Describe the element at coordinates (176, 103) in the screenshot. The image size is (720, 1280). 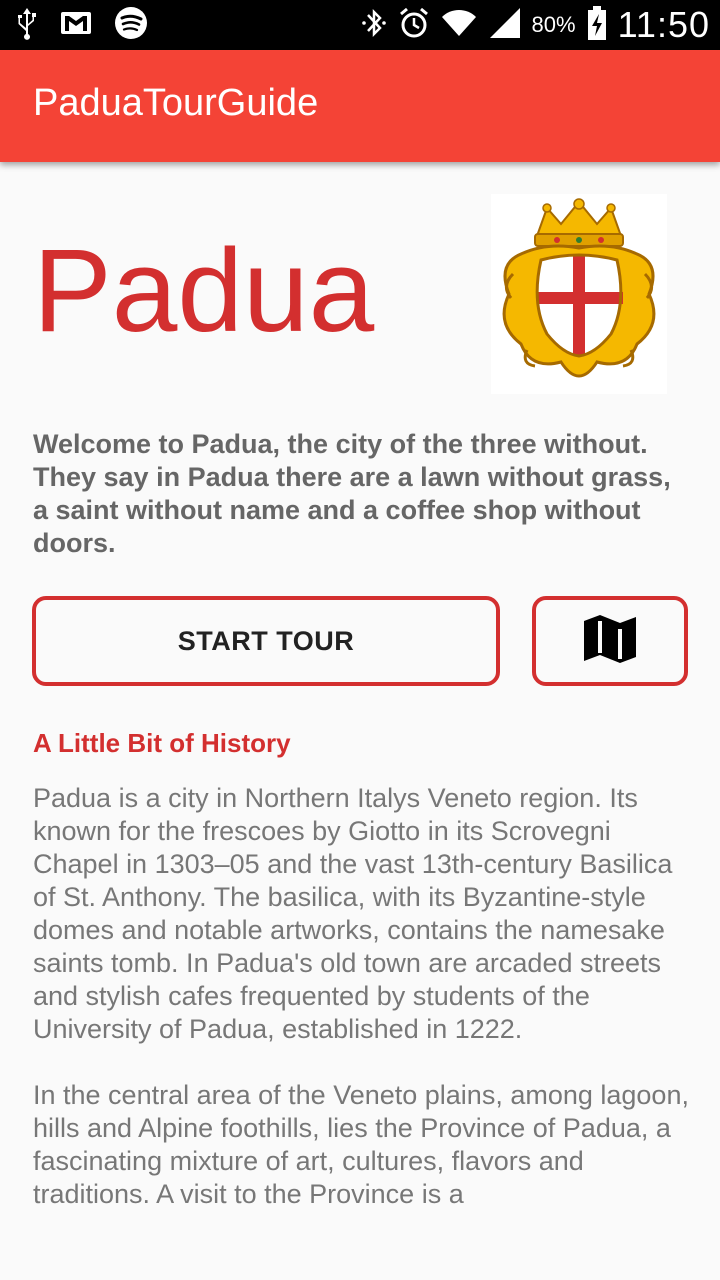
I see `app-title: PaduaTourGuide` at that location.